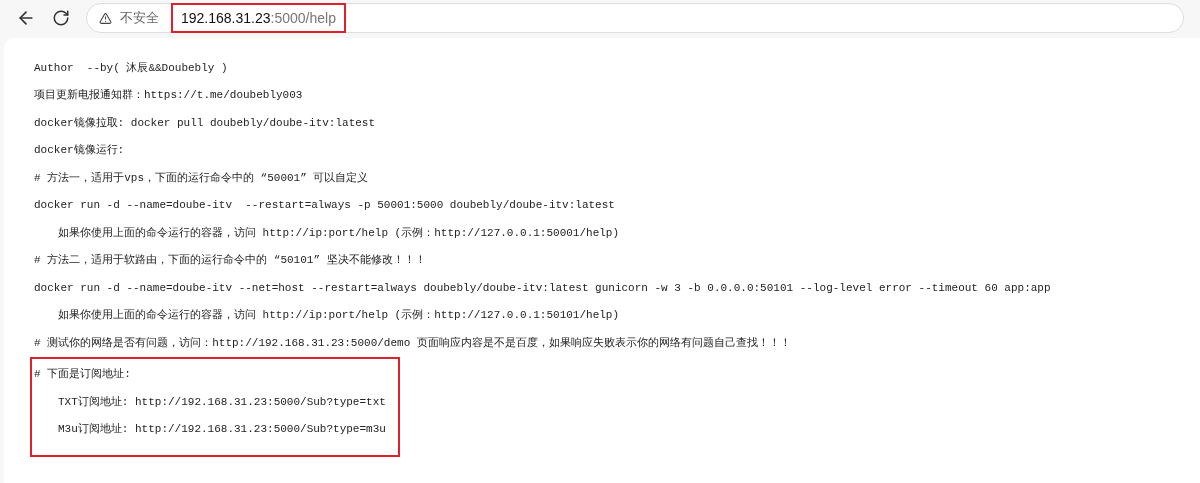  What do you see at coordinates (205, 123) in the screenshot?
I see `text-line: docker镜像拉取: docker pull doubebly/doube-itv:latest` at bounding box center [205, 123].